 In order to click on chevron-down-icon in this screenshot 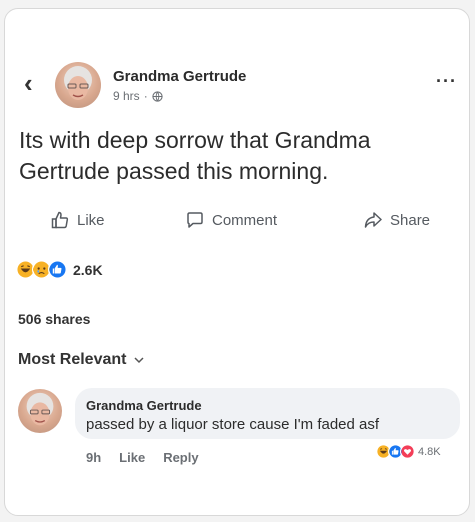, I will do `click(139, 360)`.